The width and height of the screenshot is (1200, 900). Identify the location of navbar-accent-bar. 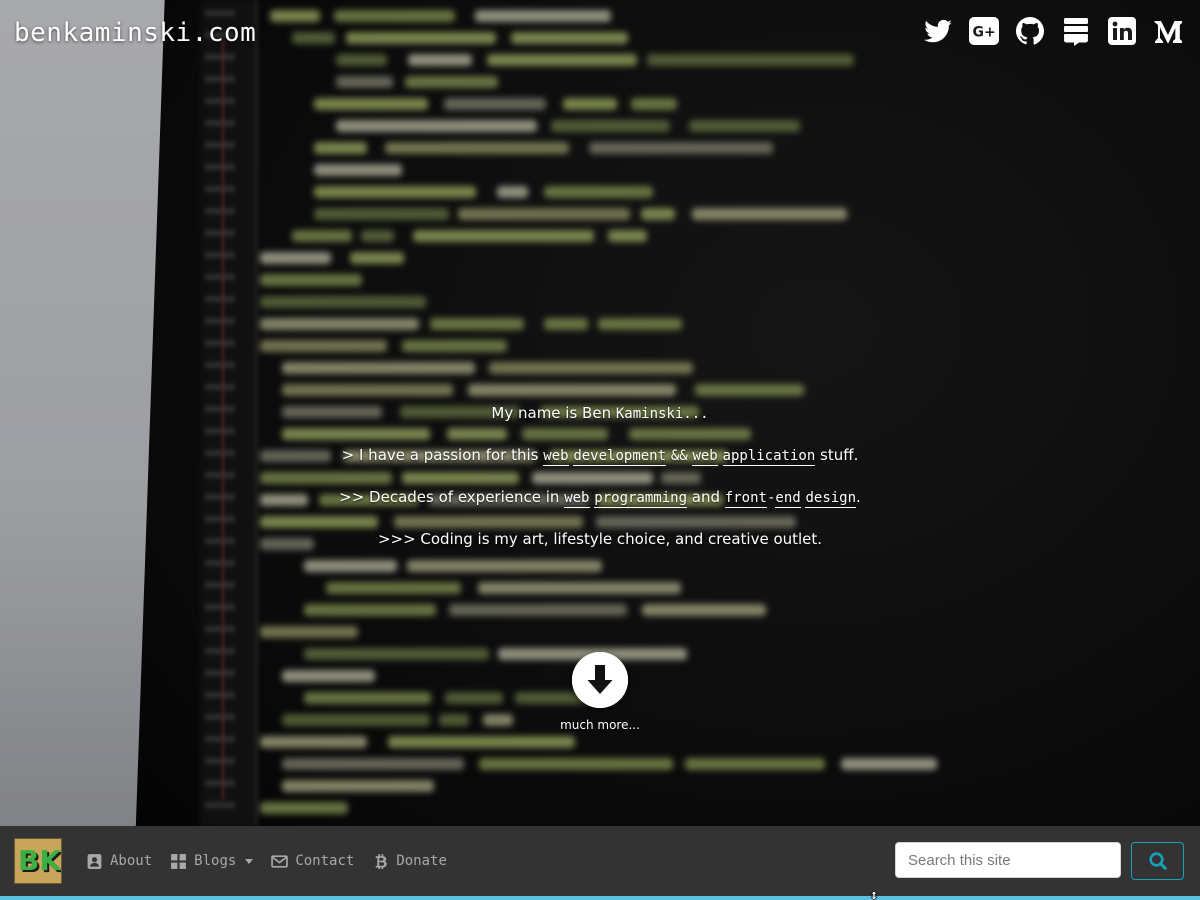
(600, 898).